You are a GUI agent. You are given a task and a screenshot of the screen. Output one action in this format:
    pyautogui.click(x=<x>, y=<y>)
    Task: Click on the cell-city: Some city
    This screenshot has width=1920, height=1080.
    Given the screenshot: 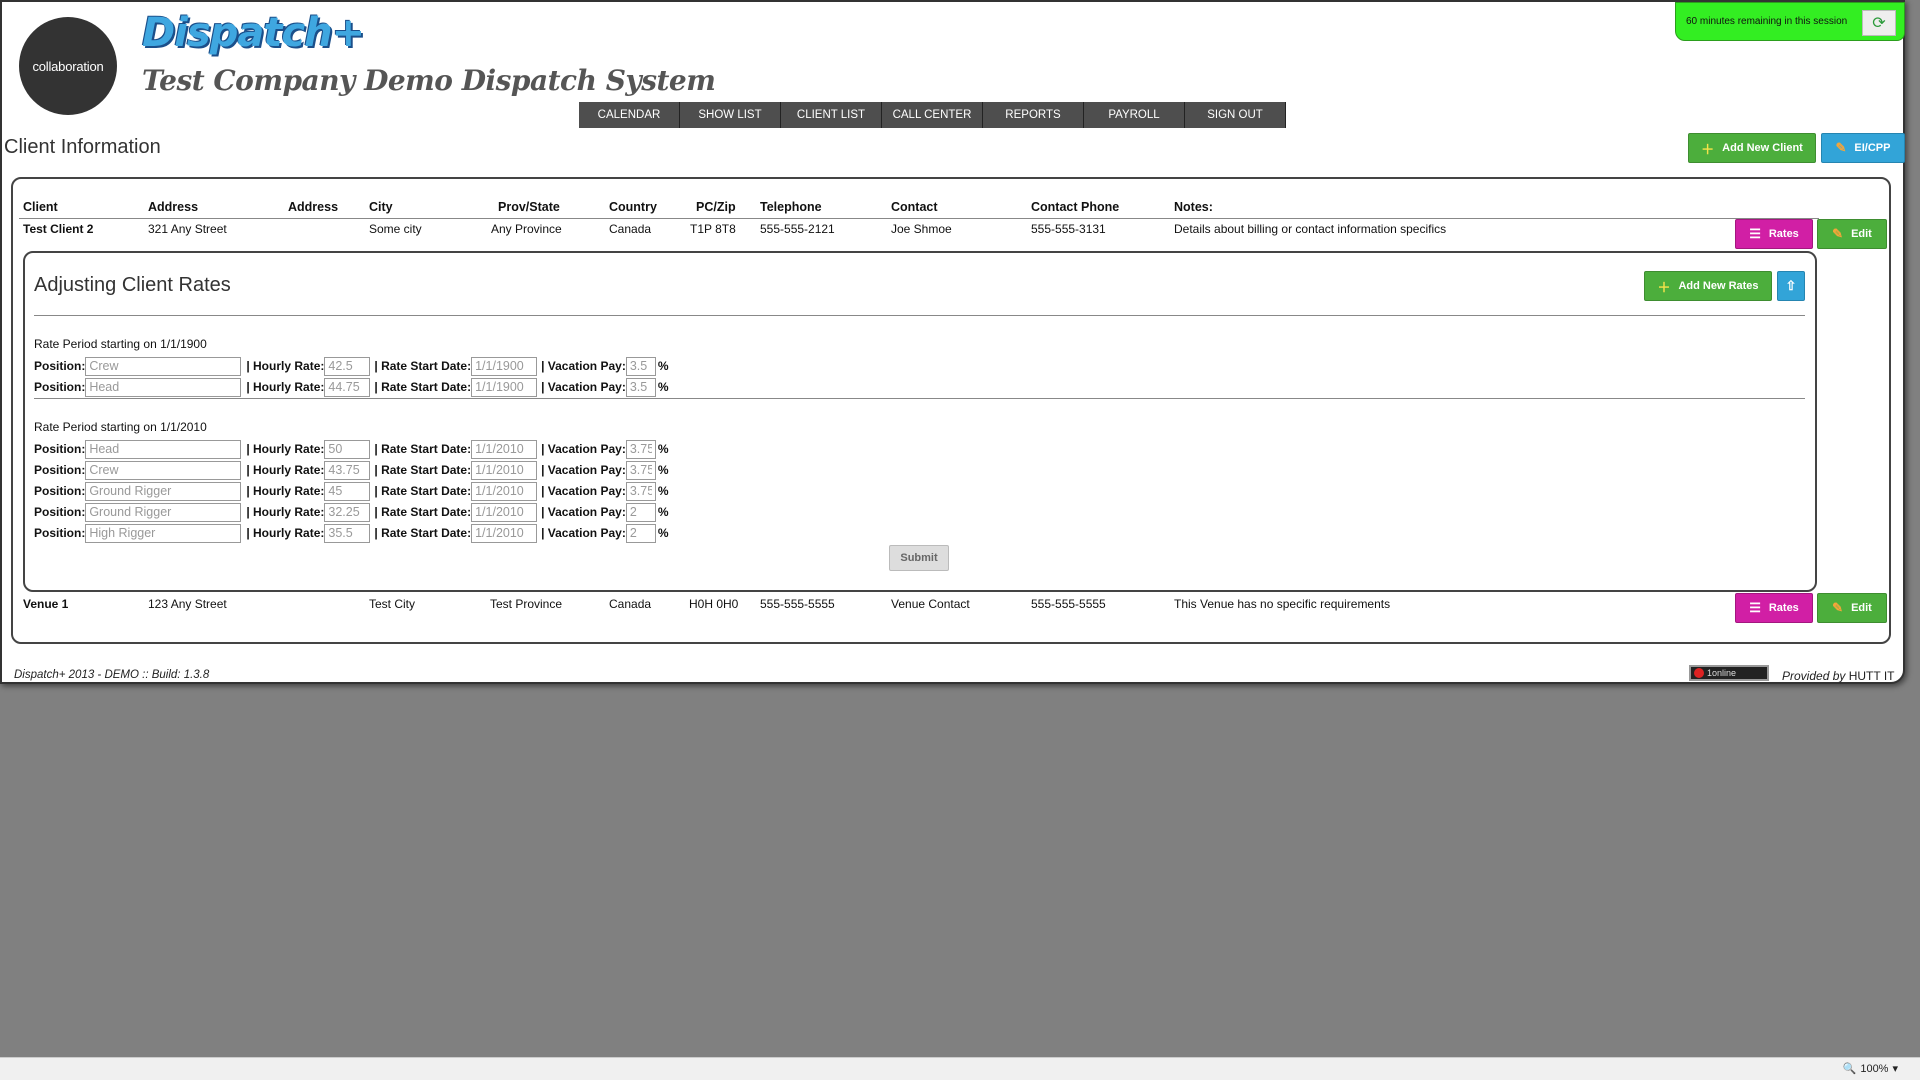 What is the action you would take?
    pyautogui.click(x=395, y=229)
    